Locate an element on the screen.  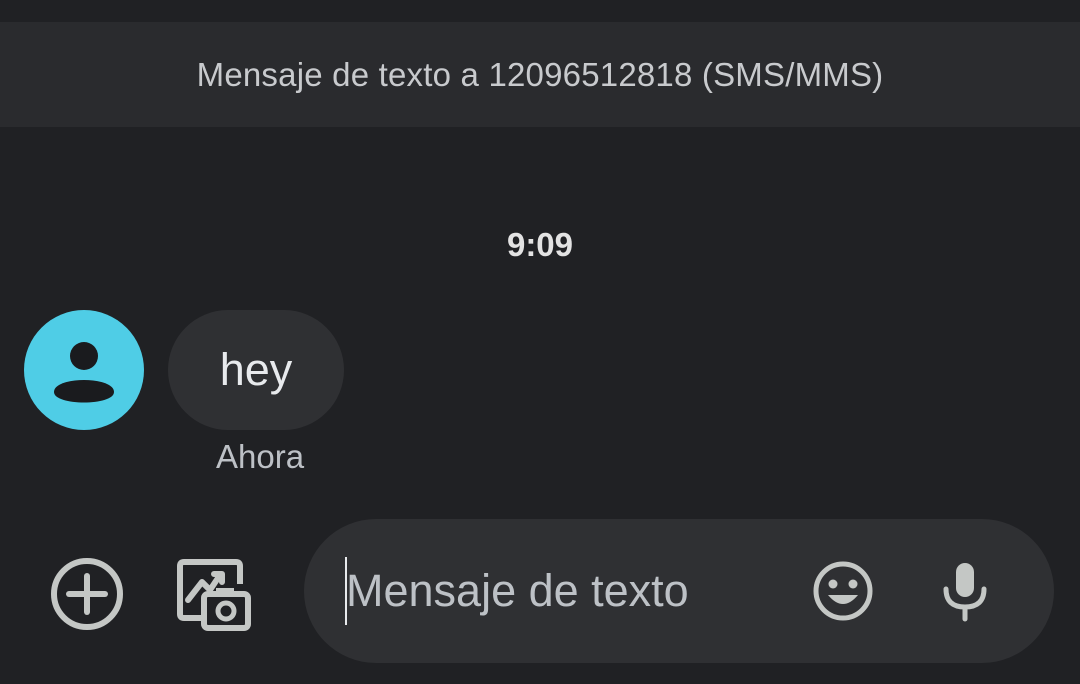
microphone-button is located at coordinates (965, 591).